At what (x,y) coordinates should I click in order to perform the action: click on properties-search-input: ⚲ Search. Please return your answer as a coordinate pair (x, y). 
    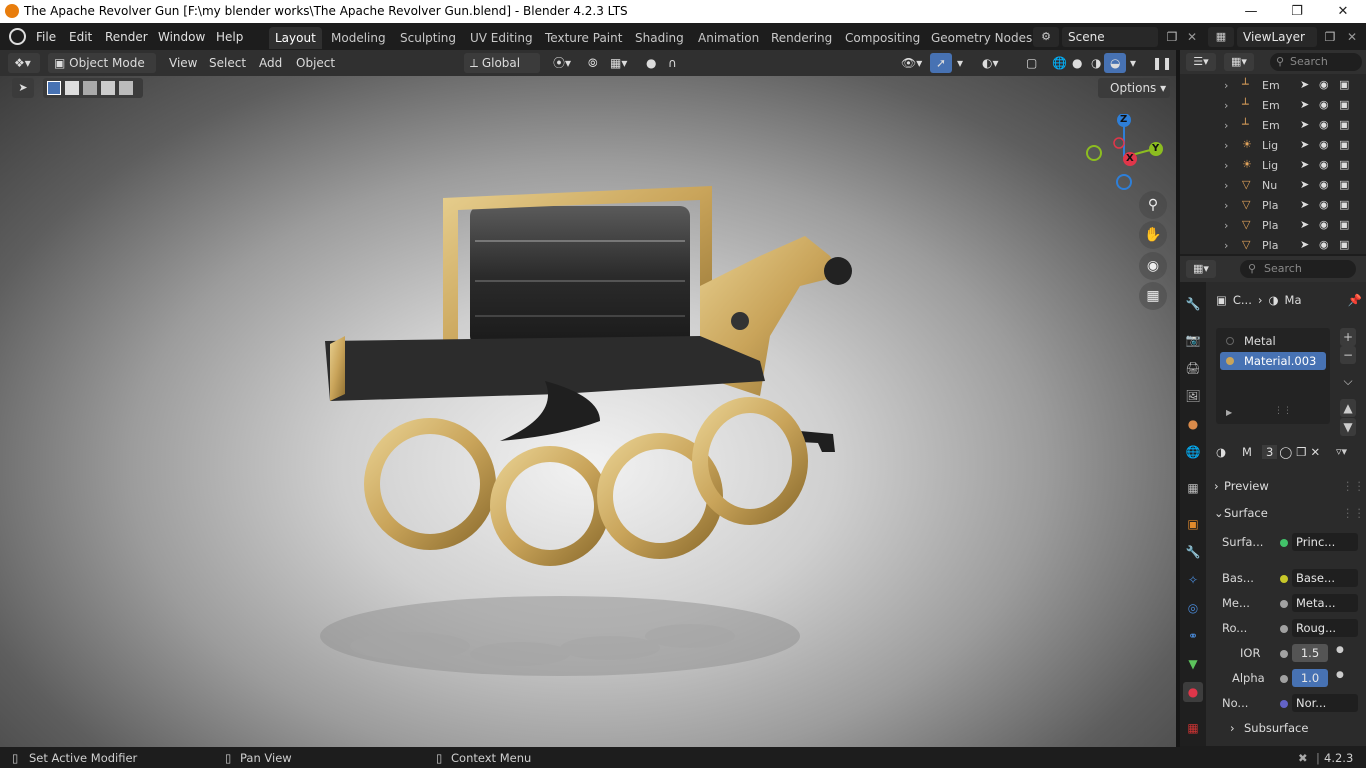
    Looking at the image, I should click on (1298, 269).